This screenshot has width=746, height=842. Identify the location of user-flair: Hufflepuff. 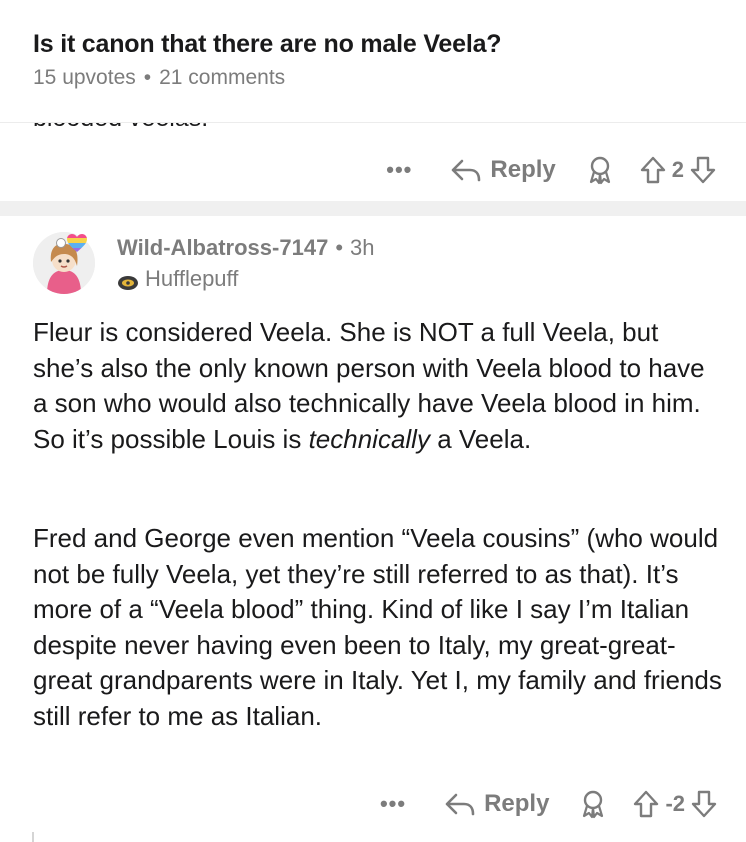
(177, 279).